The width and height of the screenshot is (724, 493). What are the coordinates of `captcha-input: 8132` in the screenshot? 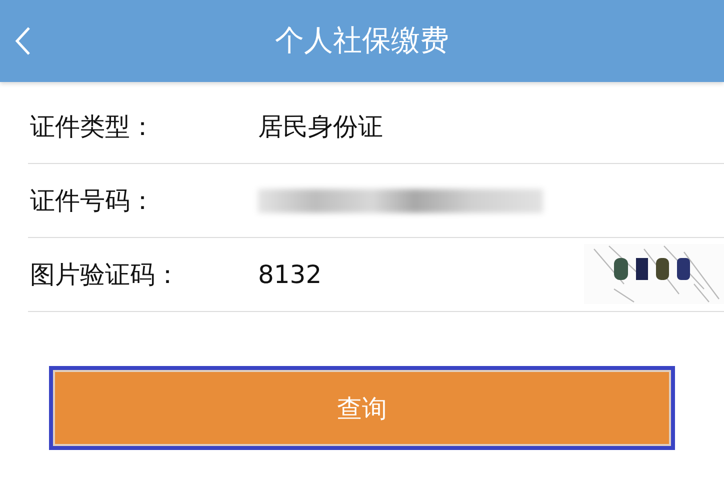 It's located at (358, 274).